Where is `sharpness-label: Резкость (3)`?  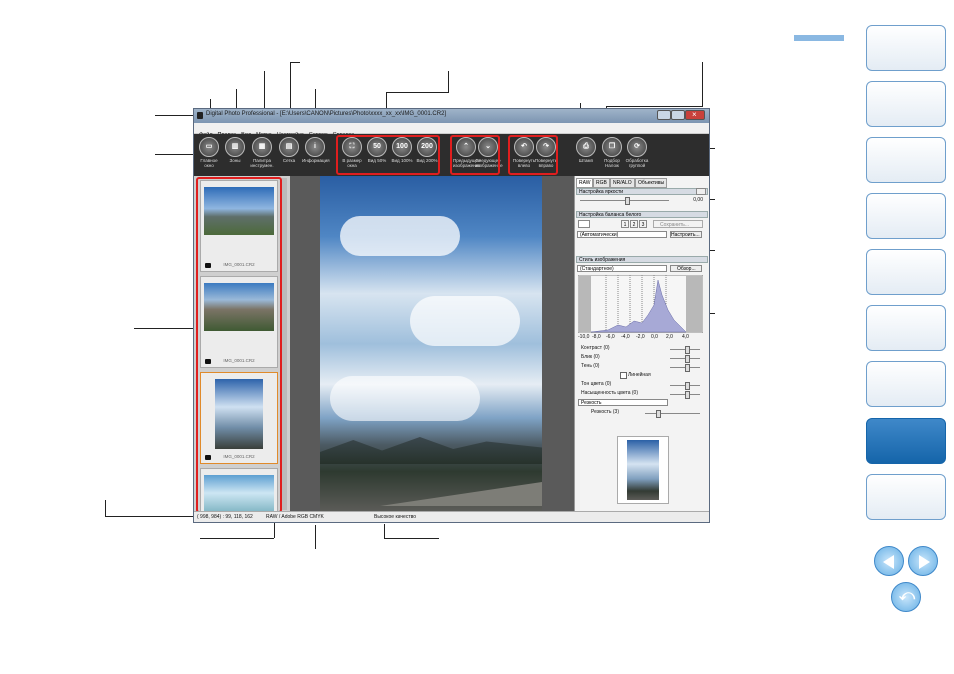 sharpness-label: Резкость (3) is located at coordinates (605, 412).